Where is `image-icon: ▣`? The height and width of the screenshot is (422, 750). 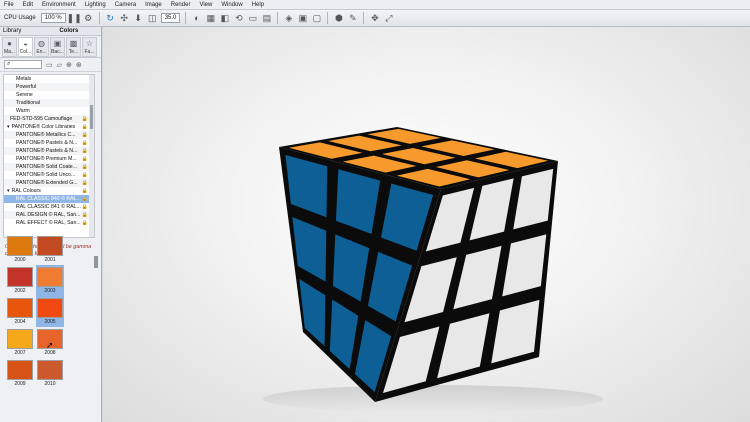
image-icon: ▣ is located at coordinates (57, 43).